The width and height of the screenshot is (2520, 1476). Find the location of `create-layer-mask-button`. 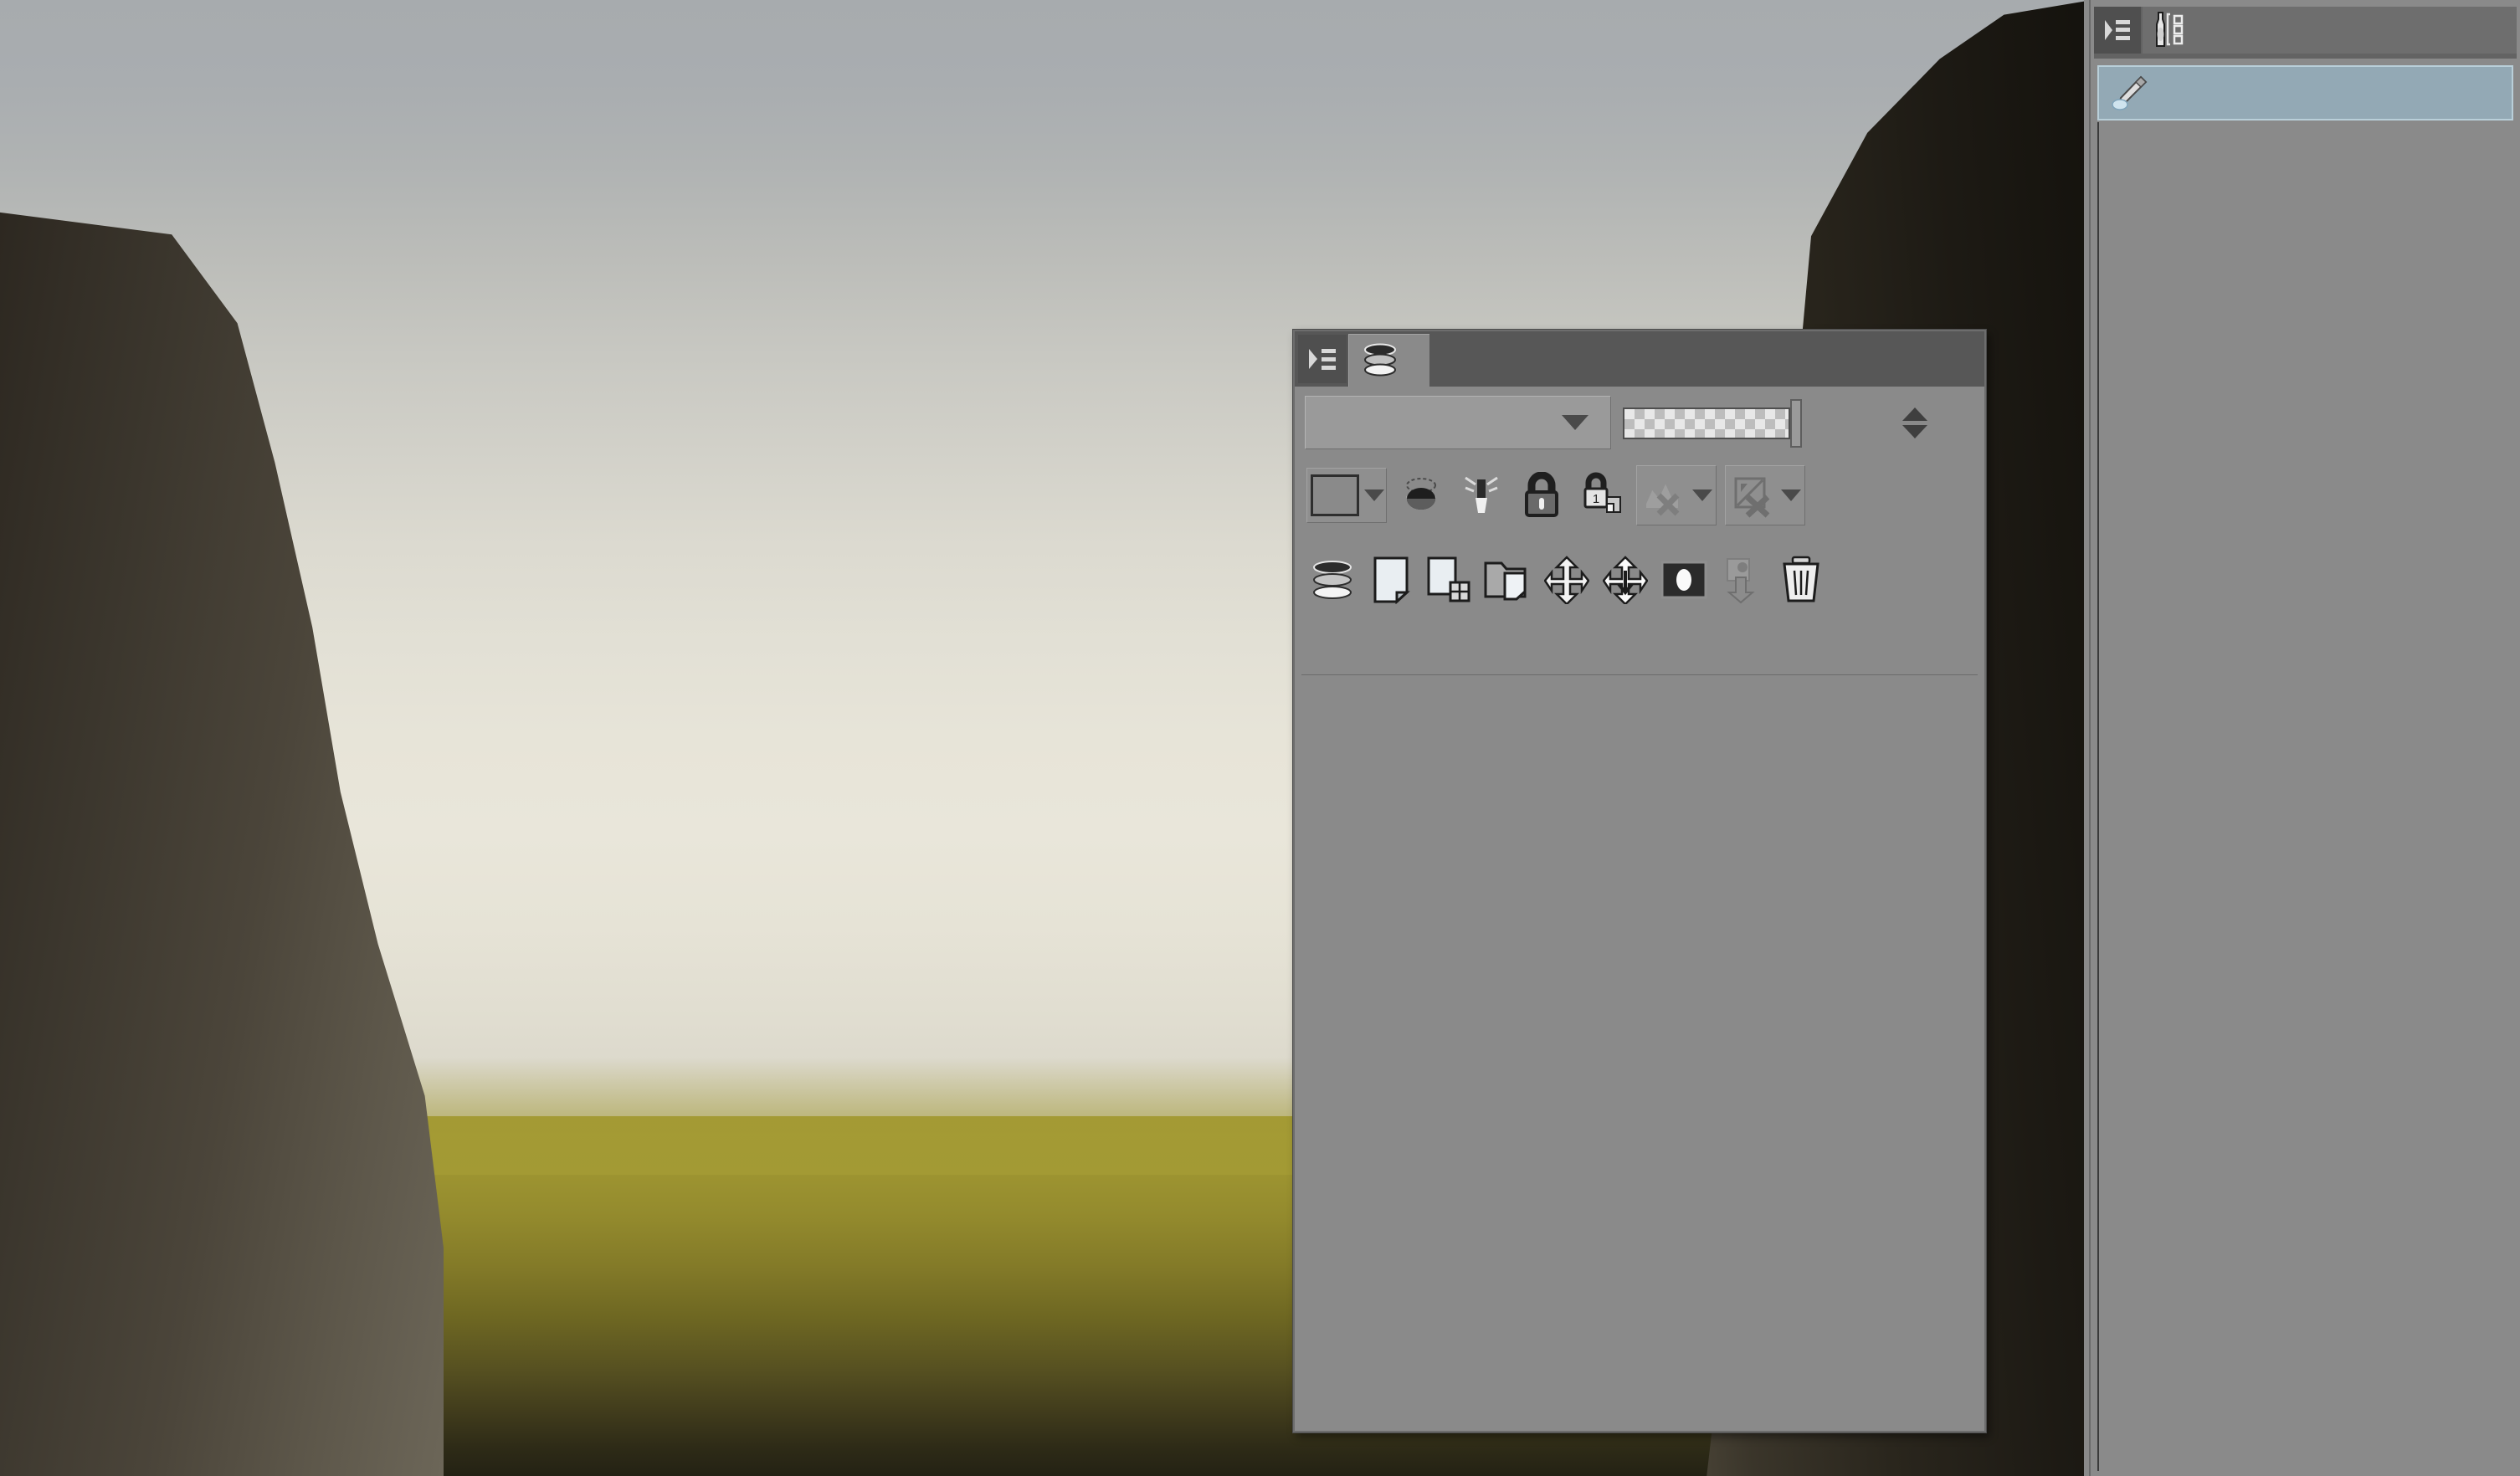

create-layer-mask-button is located at coordinates (1684, 580).